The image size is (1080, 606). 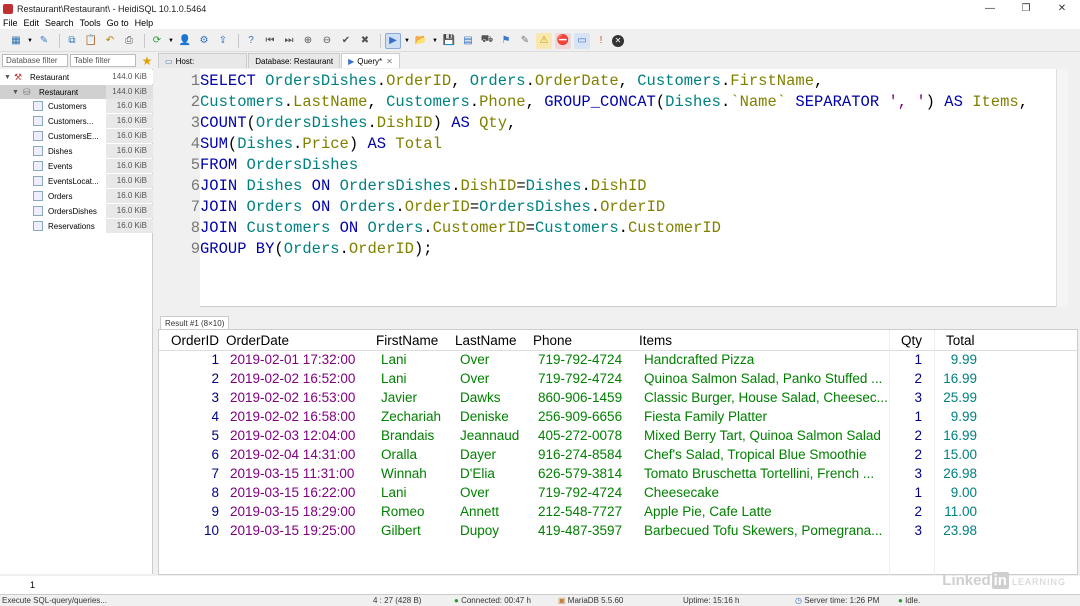 I want to click on query-helper-icon: ⚑, so click(x=506, y=41).